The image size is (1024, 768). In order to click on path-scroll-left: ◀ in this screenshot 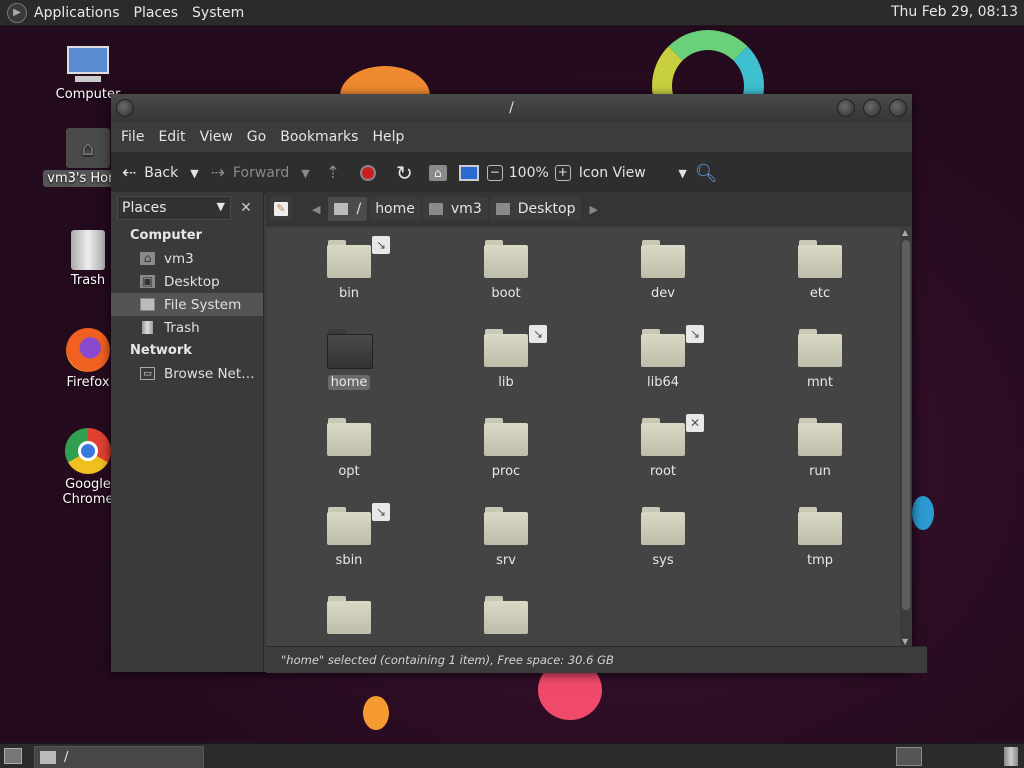, I will do `click(316, 209)`.